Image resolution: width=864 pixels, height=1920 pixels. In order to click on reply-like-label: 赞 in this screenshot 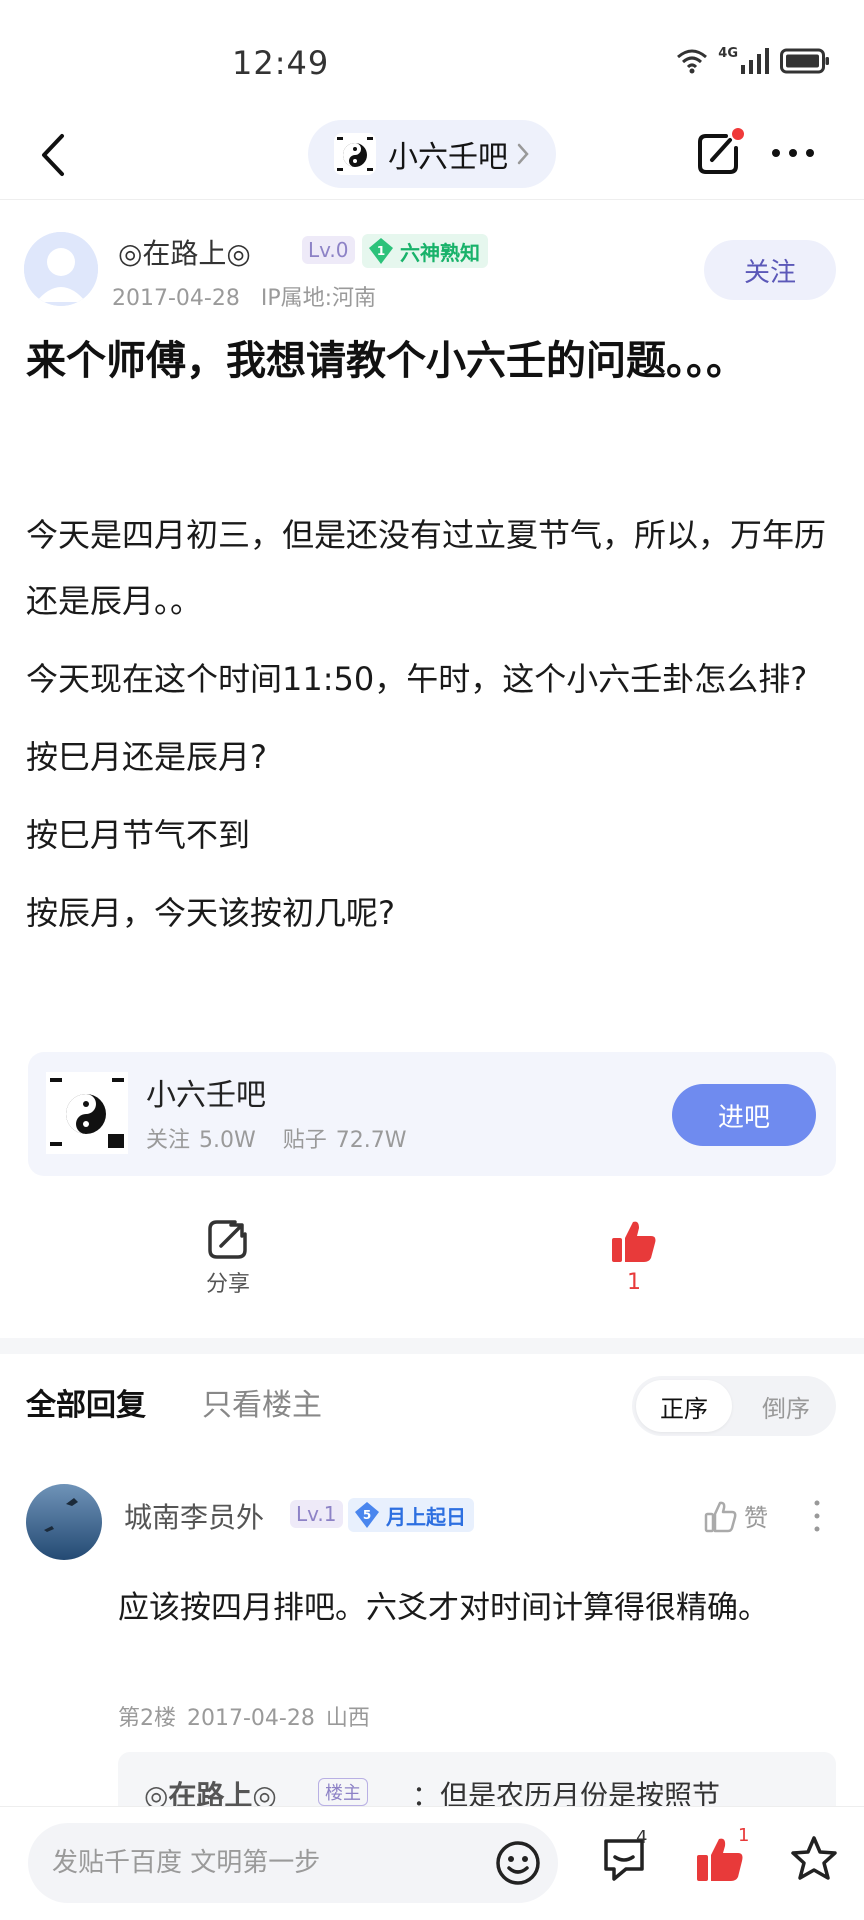, I will do `click(756, 1518)`.